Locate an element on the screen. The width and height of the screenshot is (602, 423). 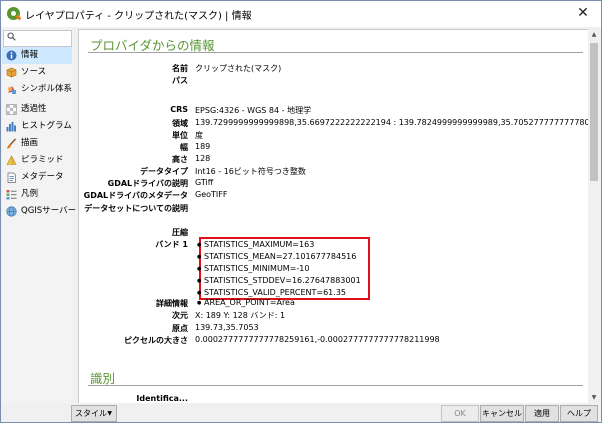
pyramids-icon is located at coordinates (11, 160).